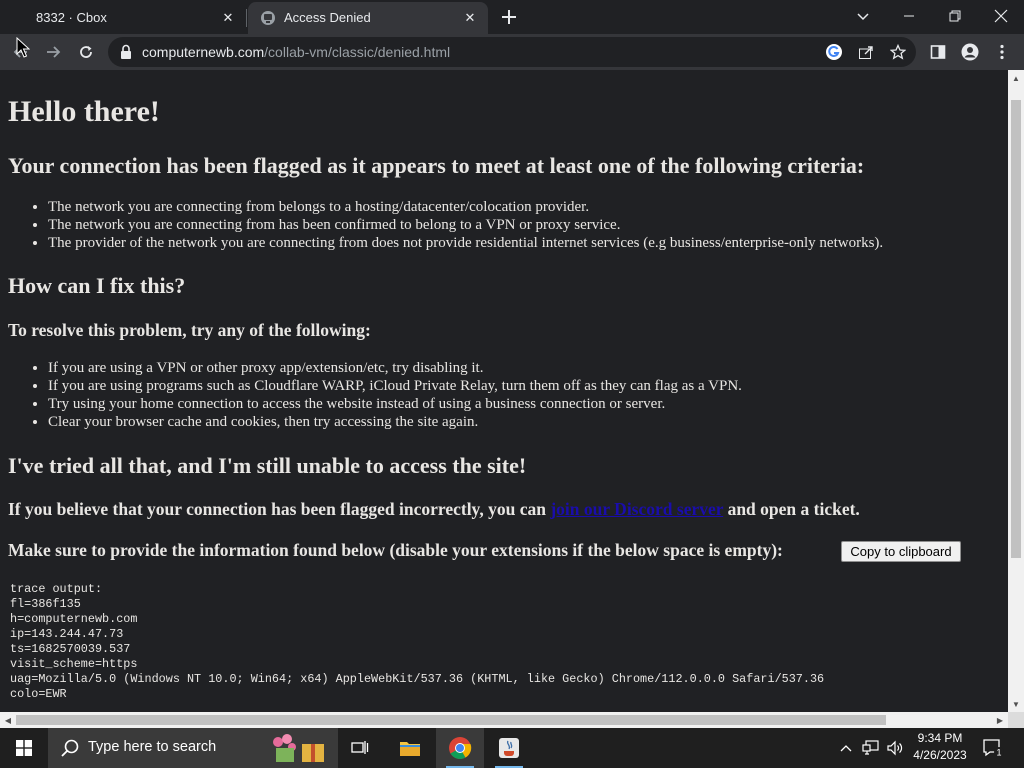 This screenshot has height=768, width=1024. What do you see at coordinates (460, 748) in the screenshot?
I see `chrome-taskbar-icon` at bounding box center [460, 748].